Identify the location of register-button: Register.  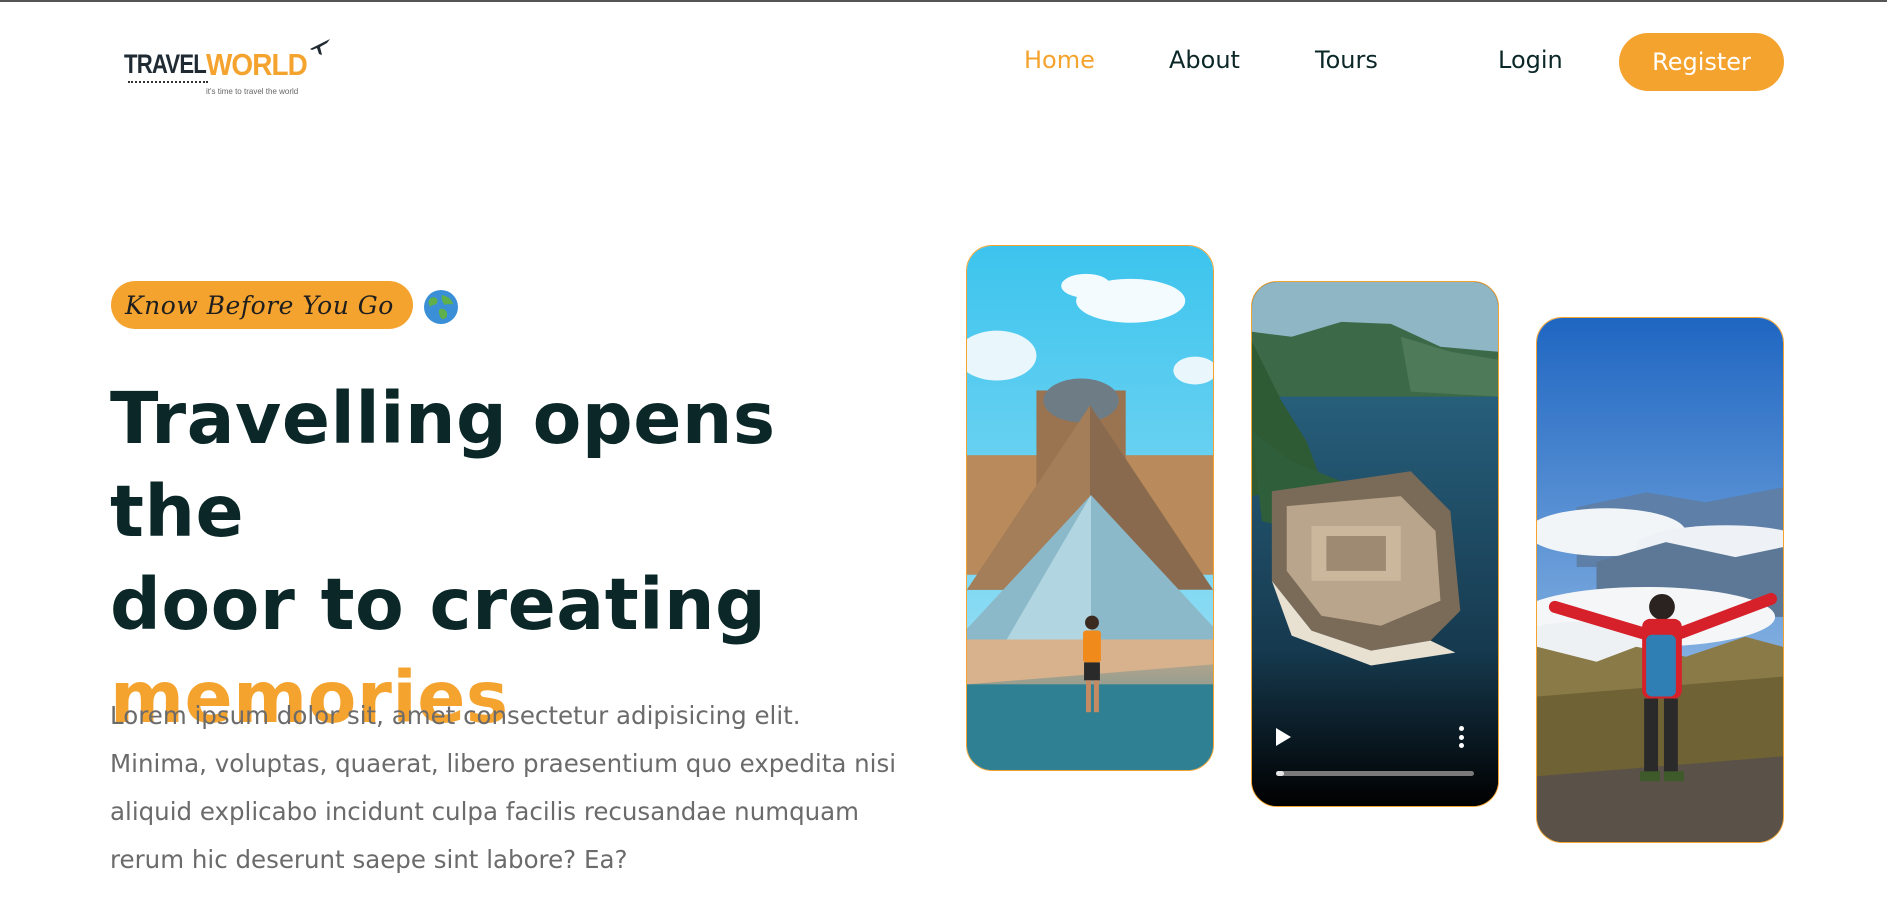
(1701, 62).